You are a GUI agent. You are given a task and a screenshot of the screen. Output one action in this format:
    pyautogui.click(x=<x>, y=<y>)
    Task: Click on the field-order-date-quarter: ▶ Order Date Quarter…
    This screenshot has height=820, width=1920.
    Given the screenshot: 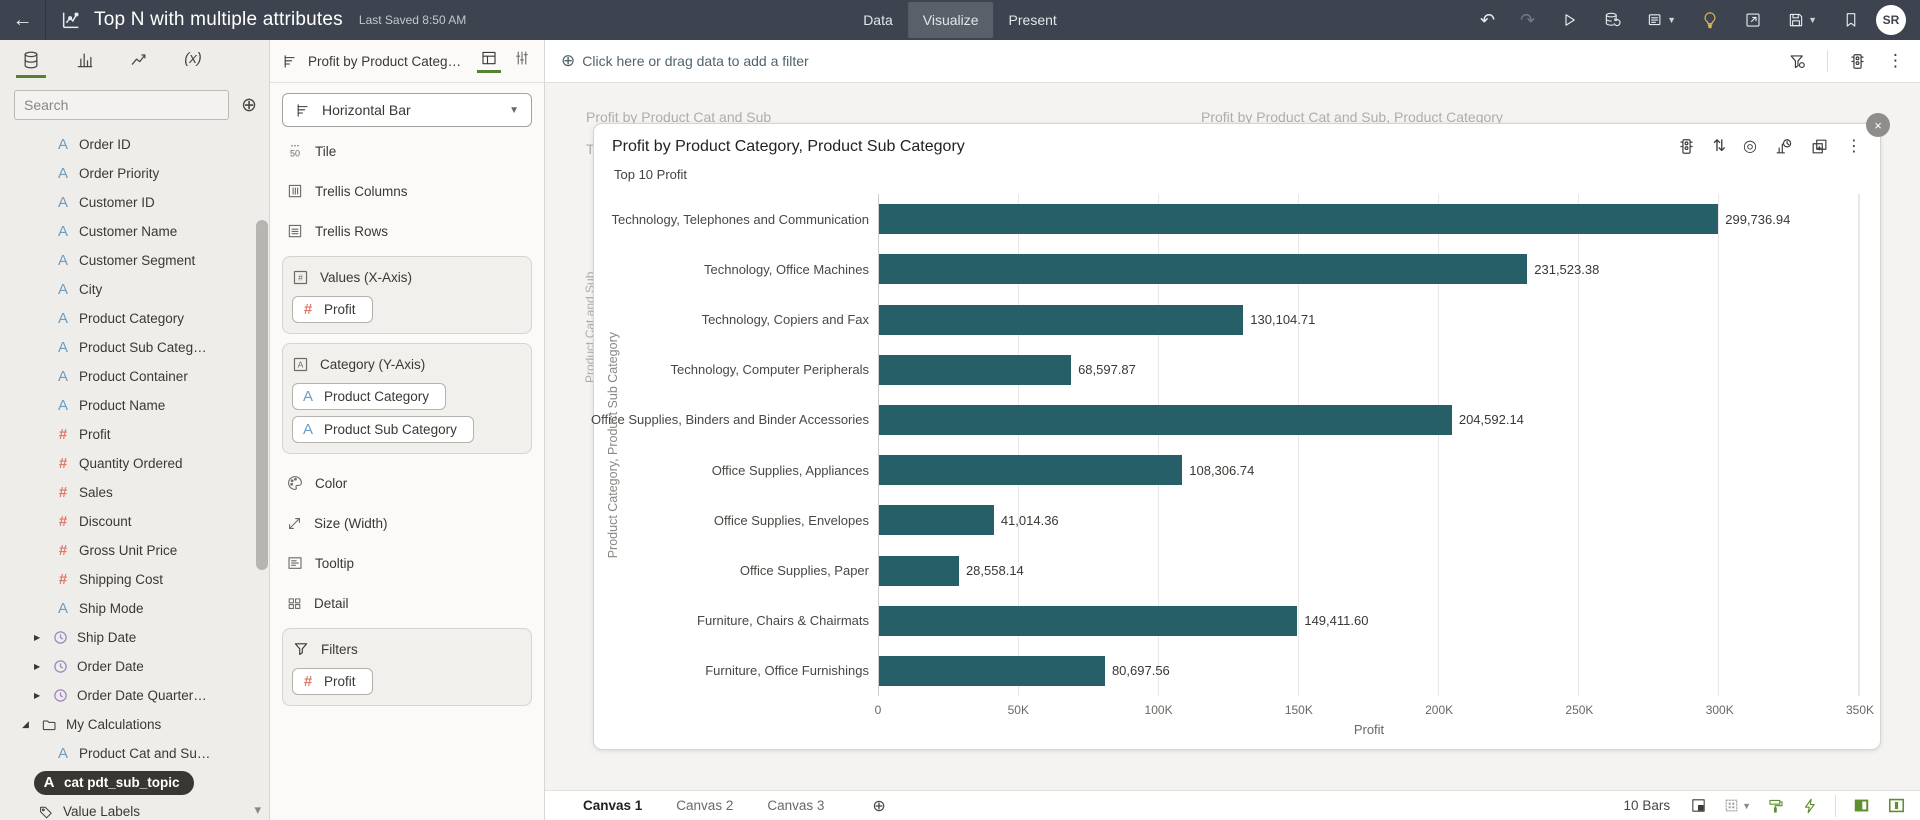 What is the action you would take?
    pyautogui.click(x=134, y=695)
    